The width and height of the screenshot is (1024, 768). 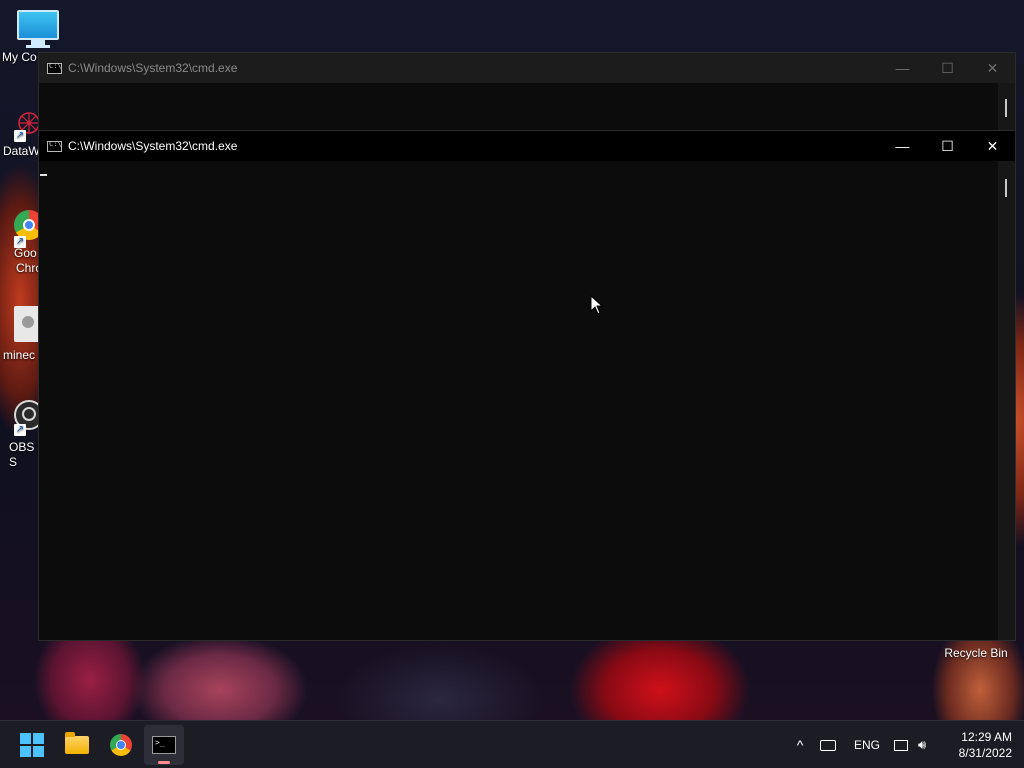 I want to click on show-hidden-icons-chevron-icon: ^, so click(x=800, y=745).